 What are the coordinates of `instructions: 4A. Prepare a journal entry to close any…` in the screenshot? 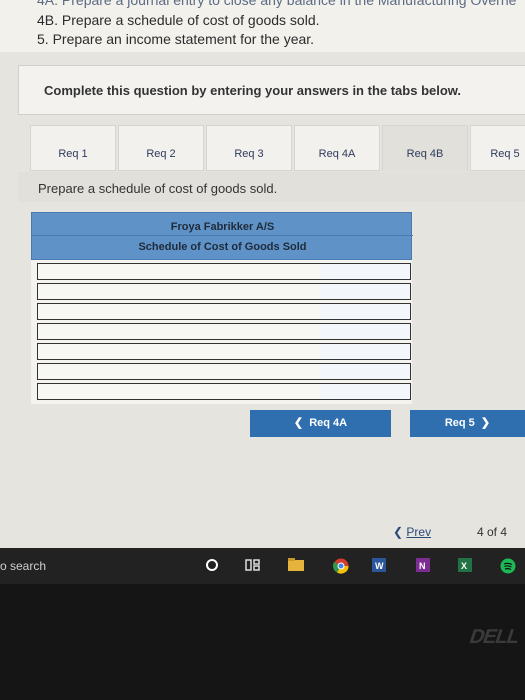 It's located at (262, 26).